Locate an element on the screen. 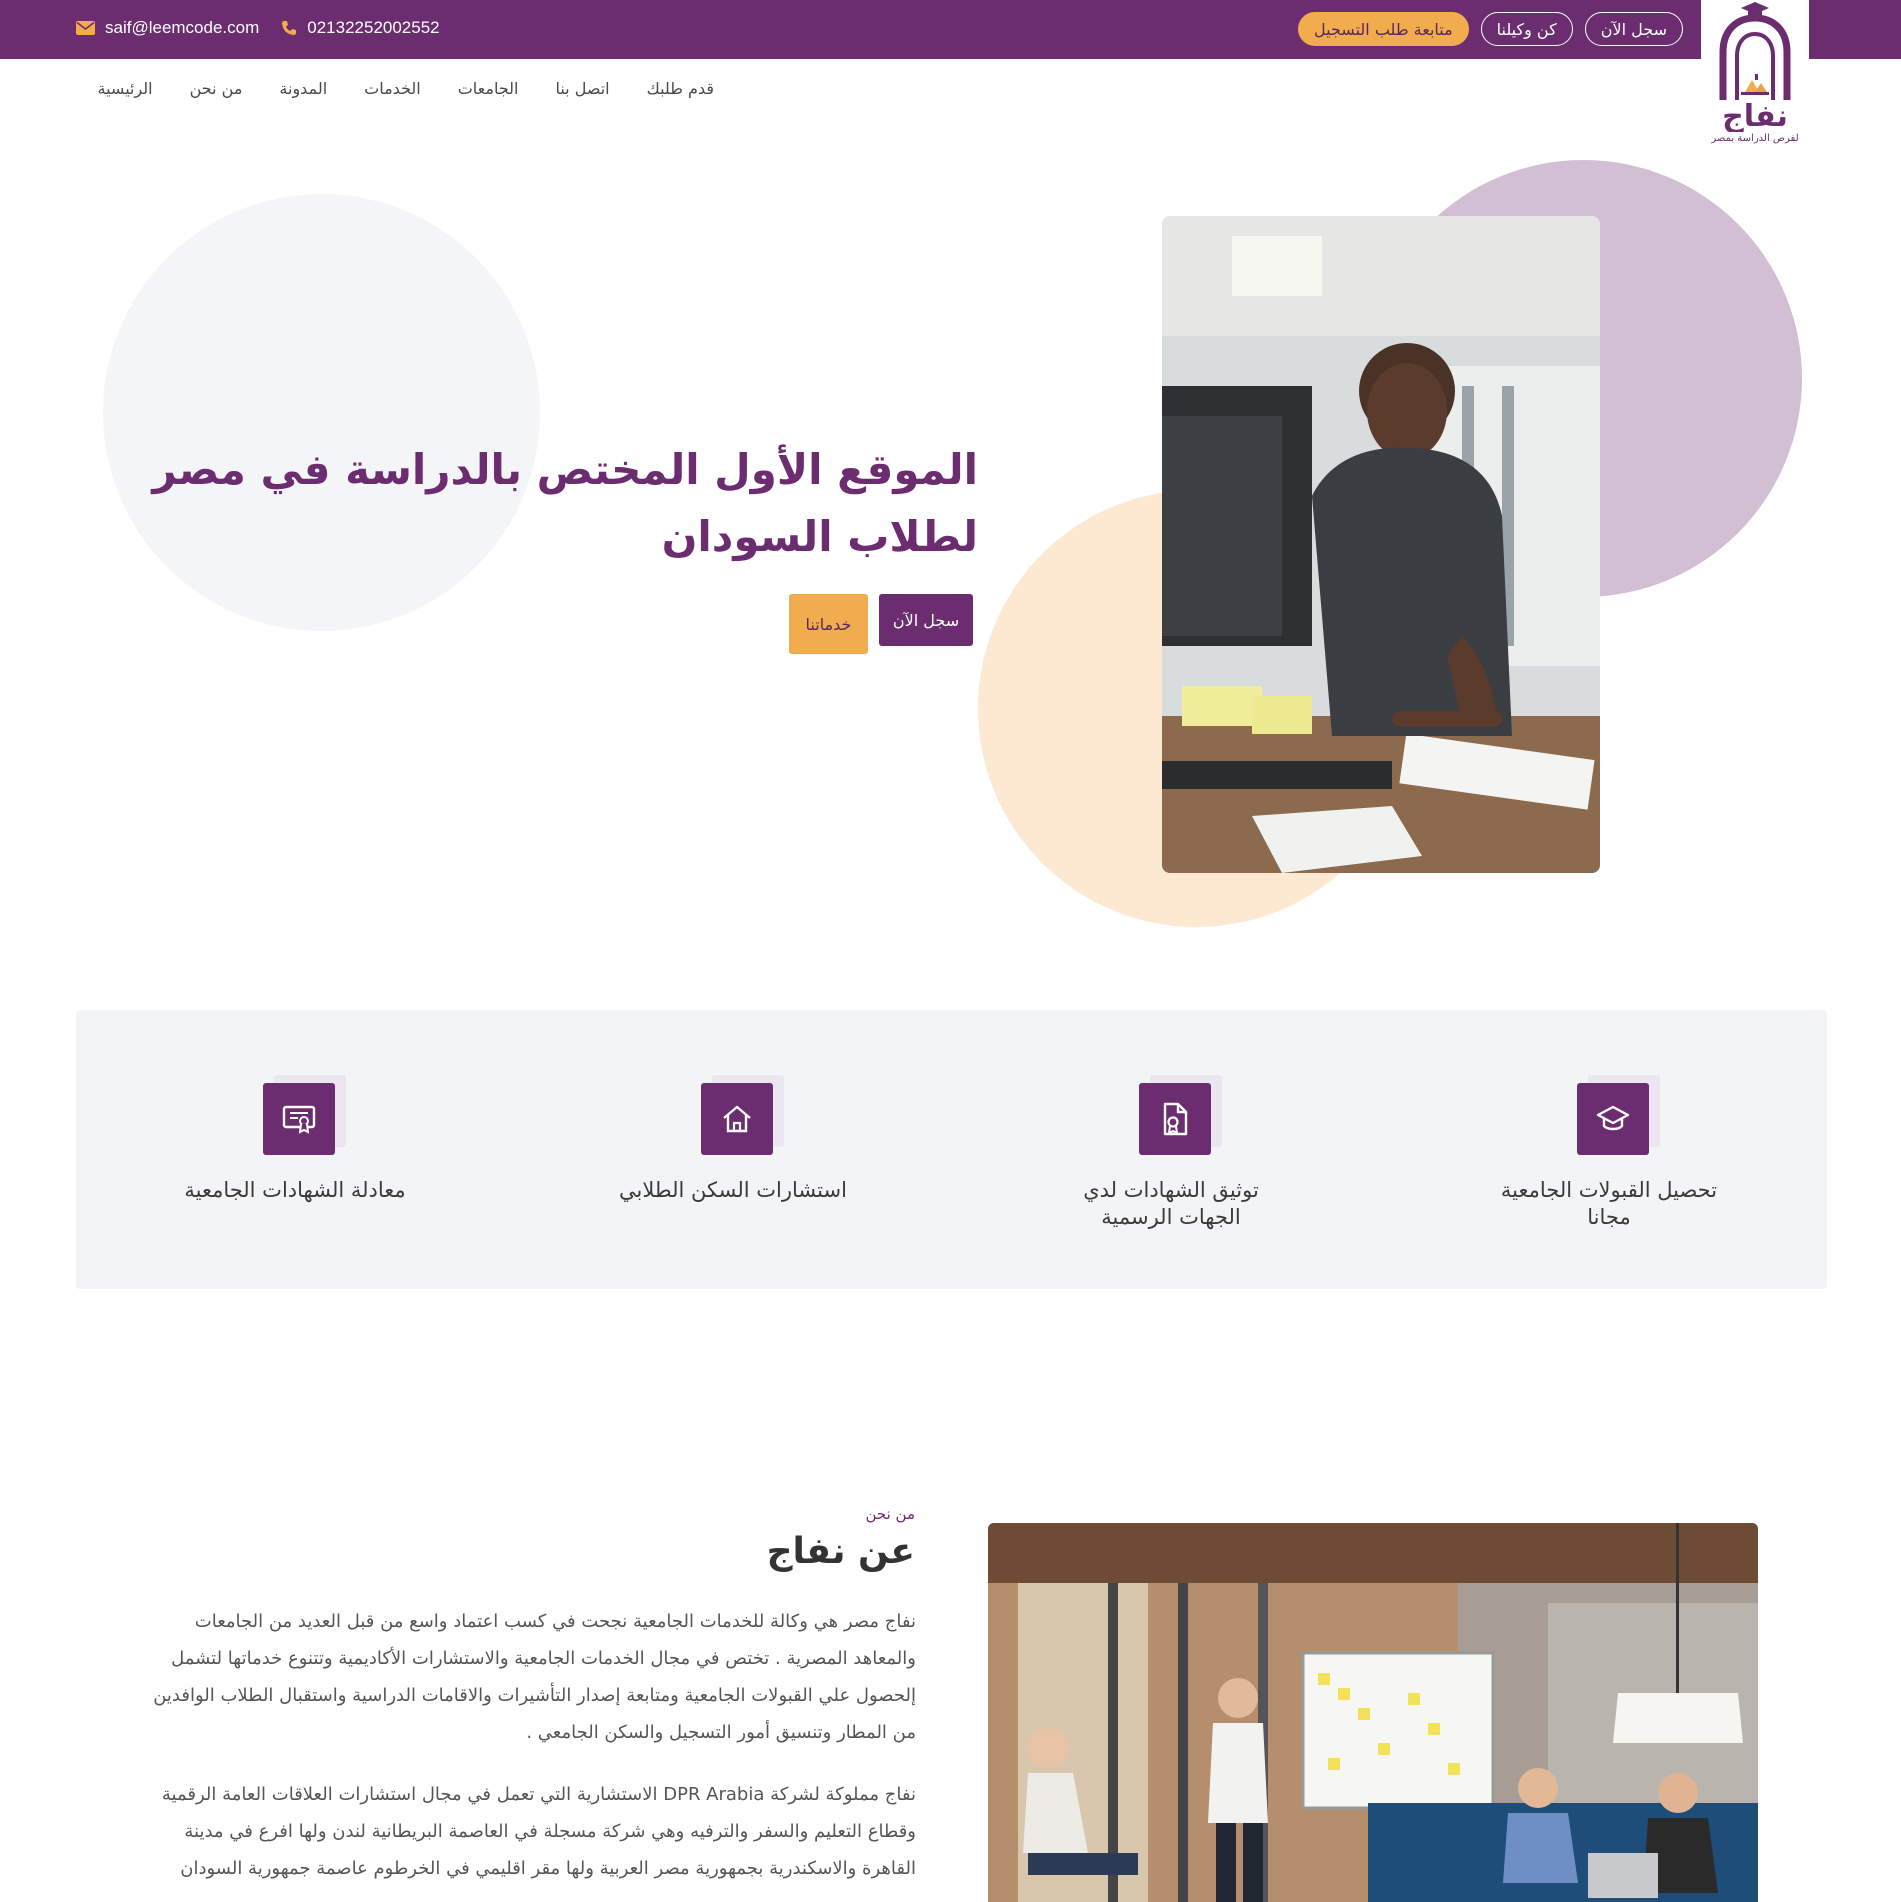 This screenshot has height=1902, width=1901. nav-item-blog: المدونة is located at coordinates (303, 88).